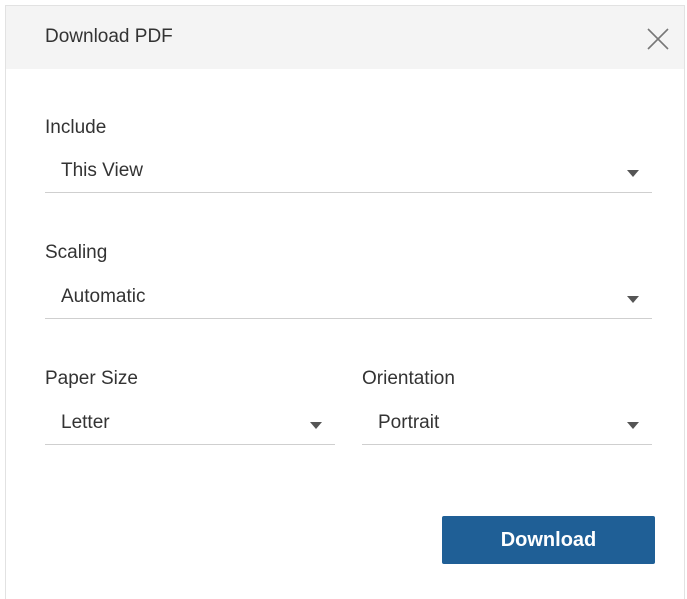 The width and height of the screenshot is (687, 599). I want to click on dialog-title: Download PDF, so click(109, 36).